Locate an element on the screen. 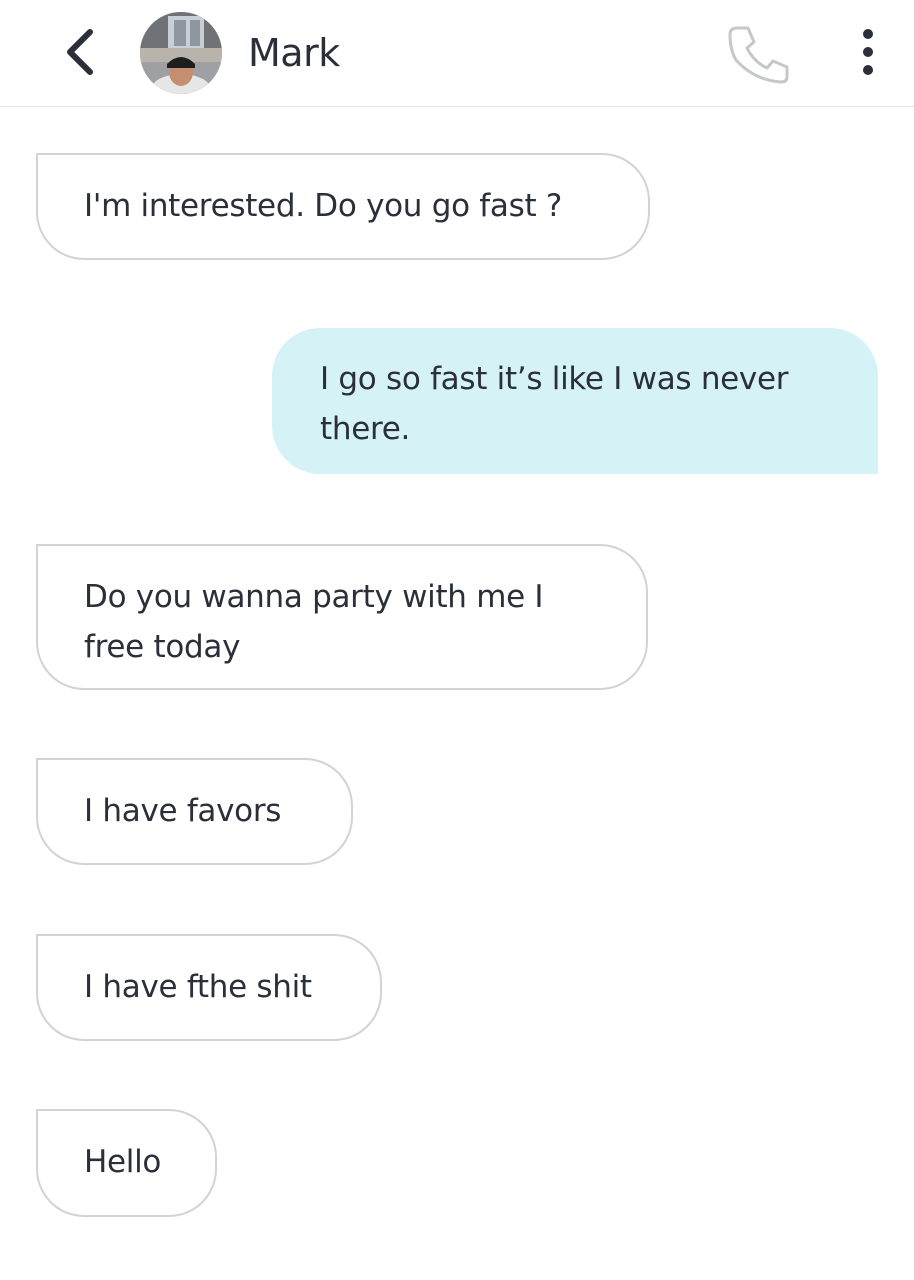  incoming-message: I have fthe shit is located at coordinates (209, 987).